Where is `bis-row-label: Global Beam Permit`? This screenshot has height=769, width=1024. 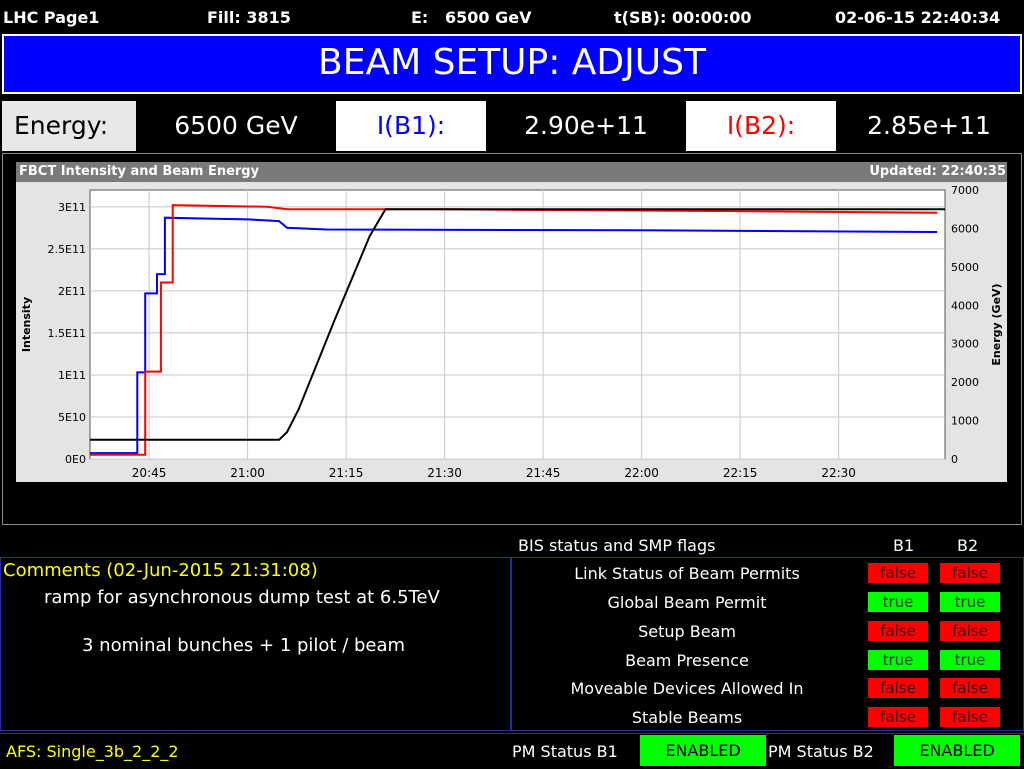
bis-row-label: Global Beam Permit is located at coordinates (687, 602).